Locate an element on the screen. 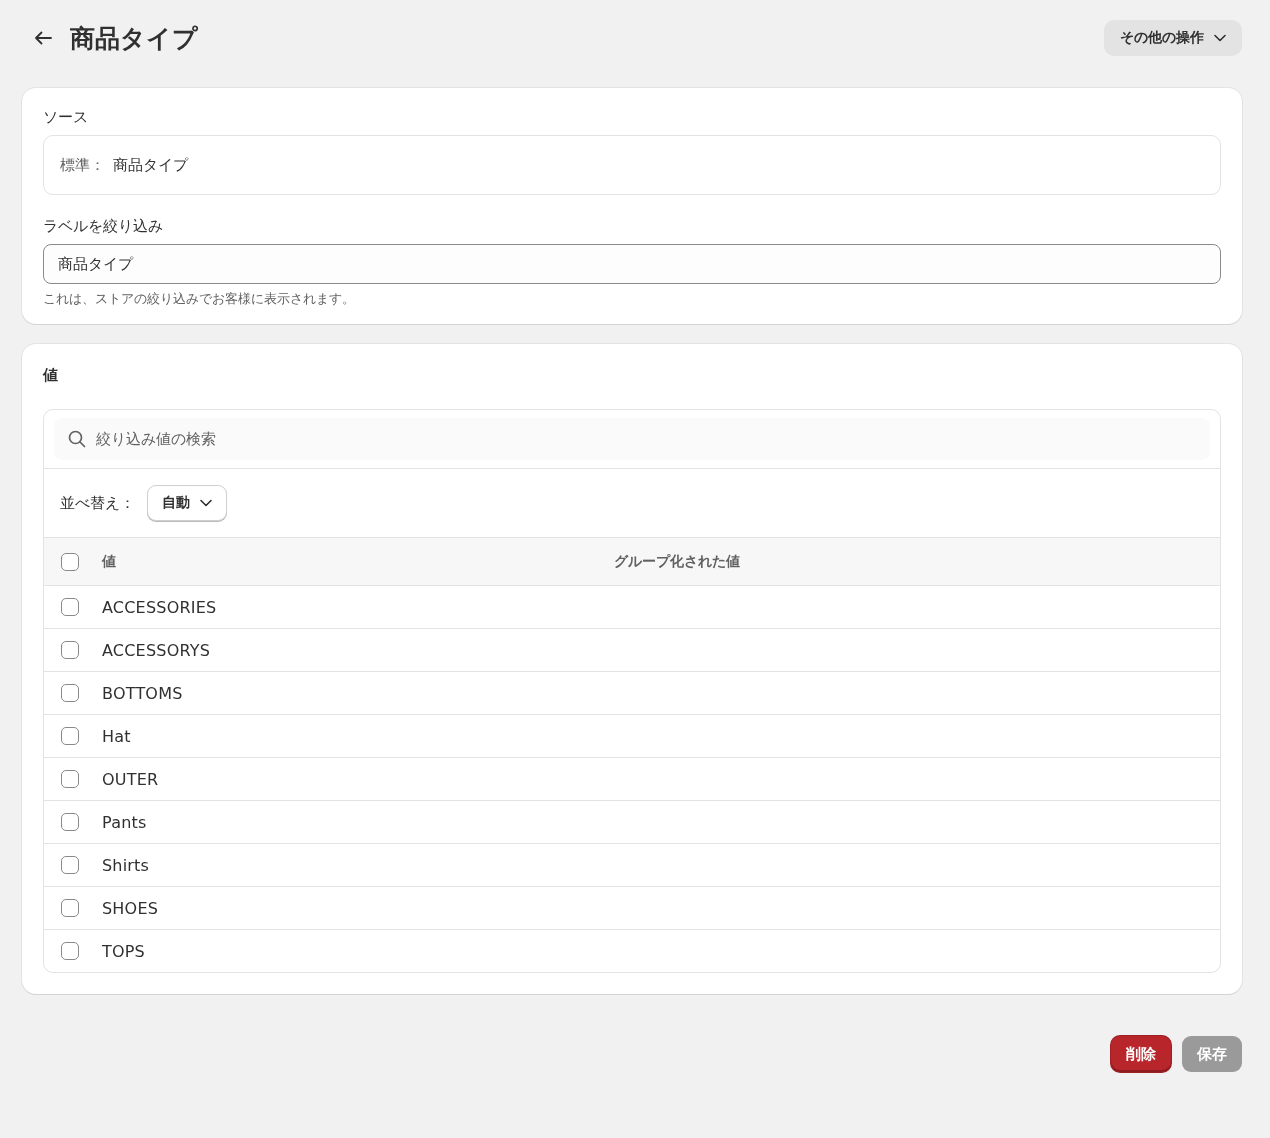  value-cell-text: ACCESSORYS is located at coordinates (157, 650).